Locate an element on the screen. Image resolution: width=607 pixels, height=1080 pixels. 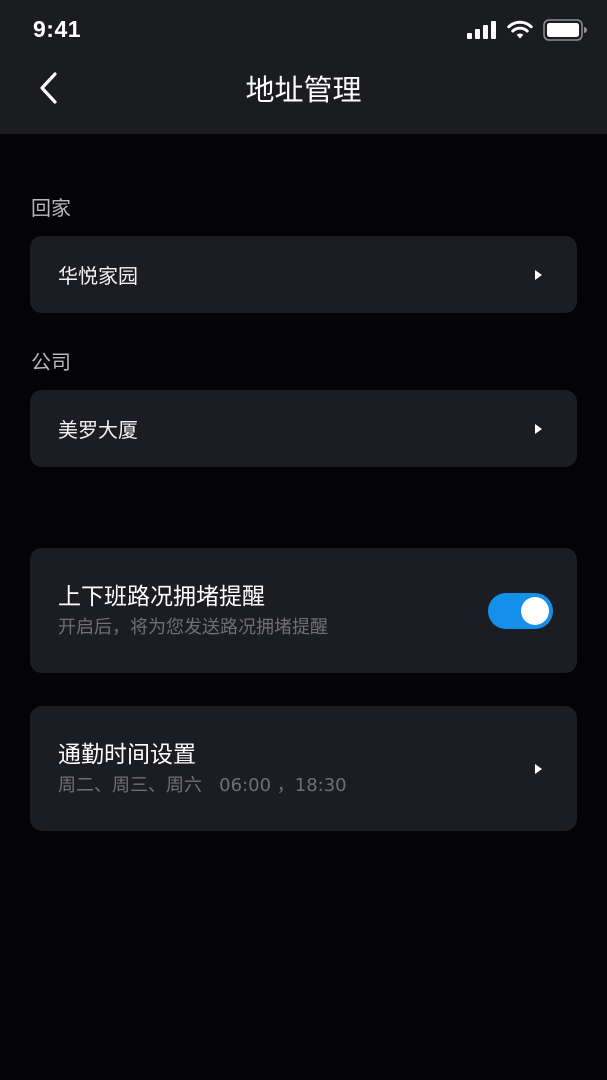
congestion-reminder-card: 上下班路况拥堵提醒 开启后，将为您发送路况拥堵提醒 is located at coordinates (303, 610).